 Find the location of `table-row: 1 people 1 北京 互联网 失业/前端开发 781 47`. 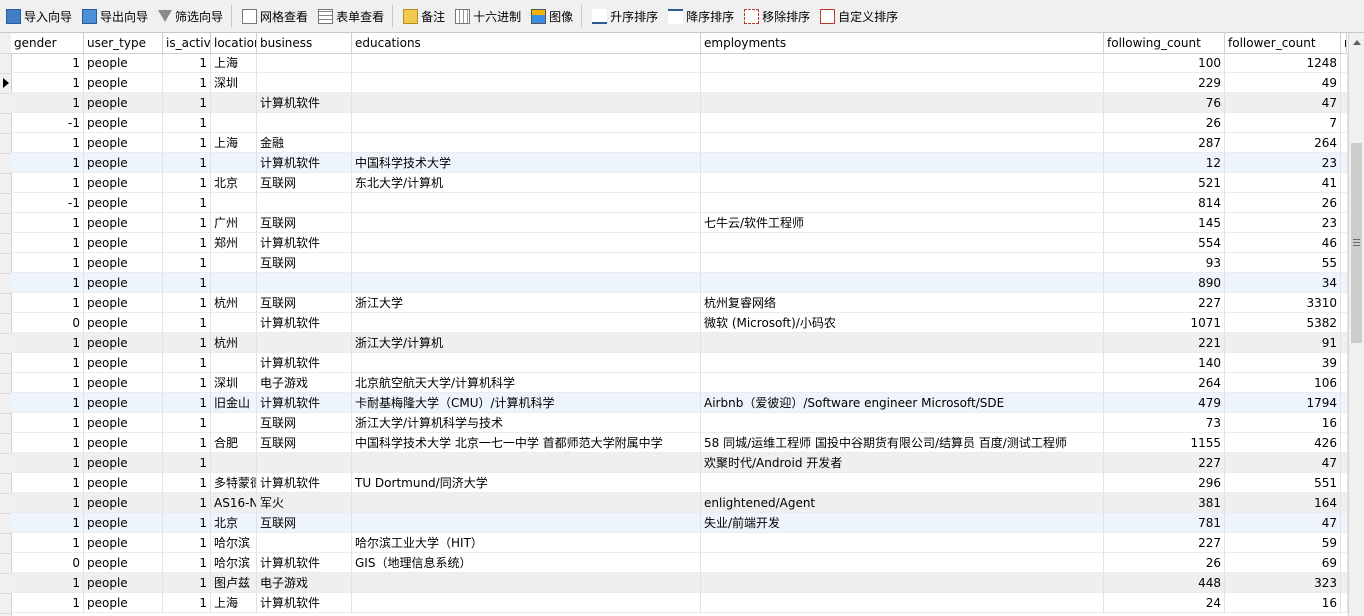

table-row: 1 people 1 北京 互联网 失业/前端开发 781 47 is located at coordinates (679, 523).